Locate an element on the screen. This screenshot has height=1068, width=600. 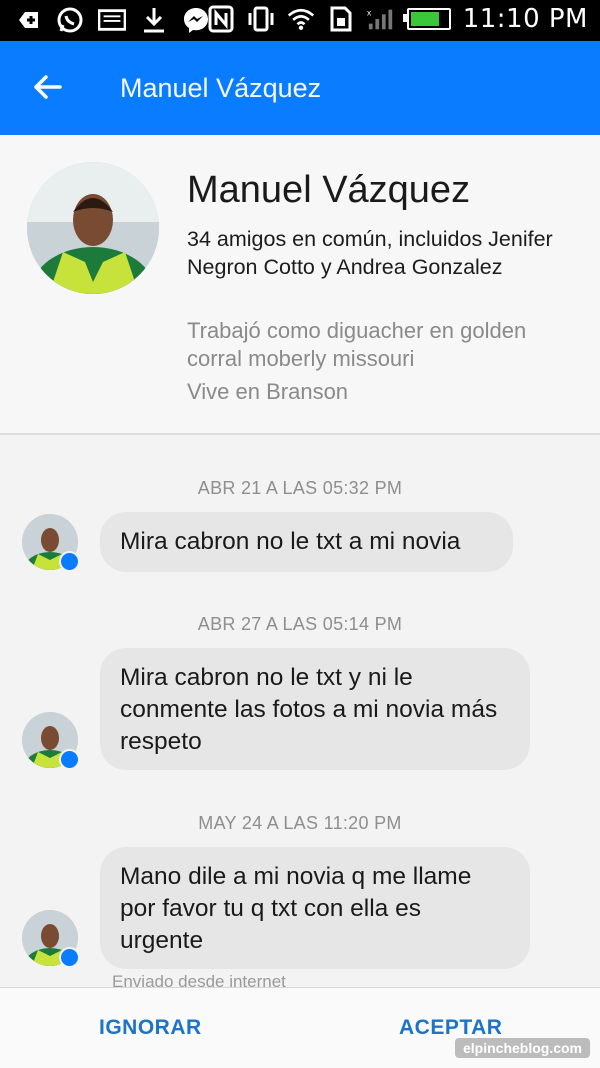
status-bar: x 11:10 PM is located at coordinates (300, 20).